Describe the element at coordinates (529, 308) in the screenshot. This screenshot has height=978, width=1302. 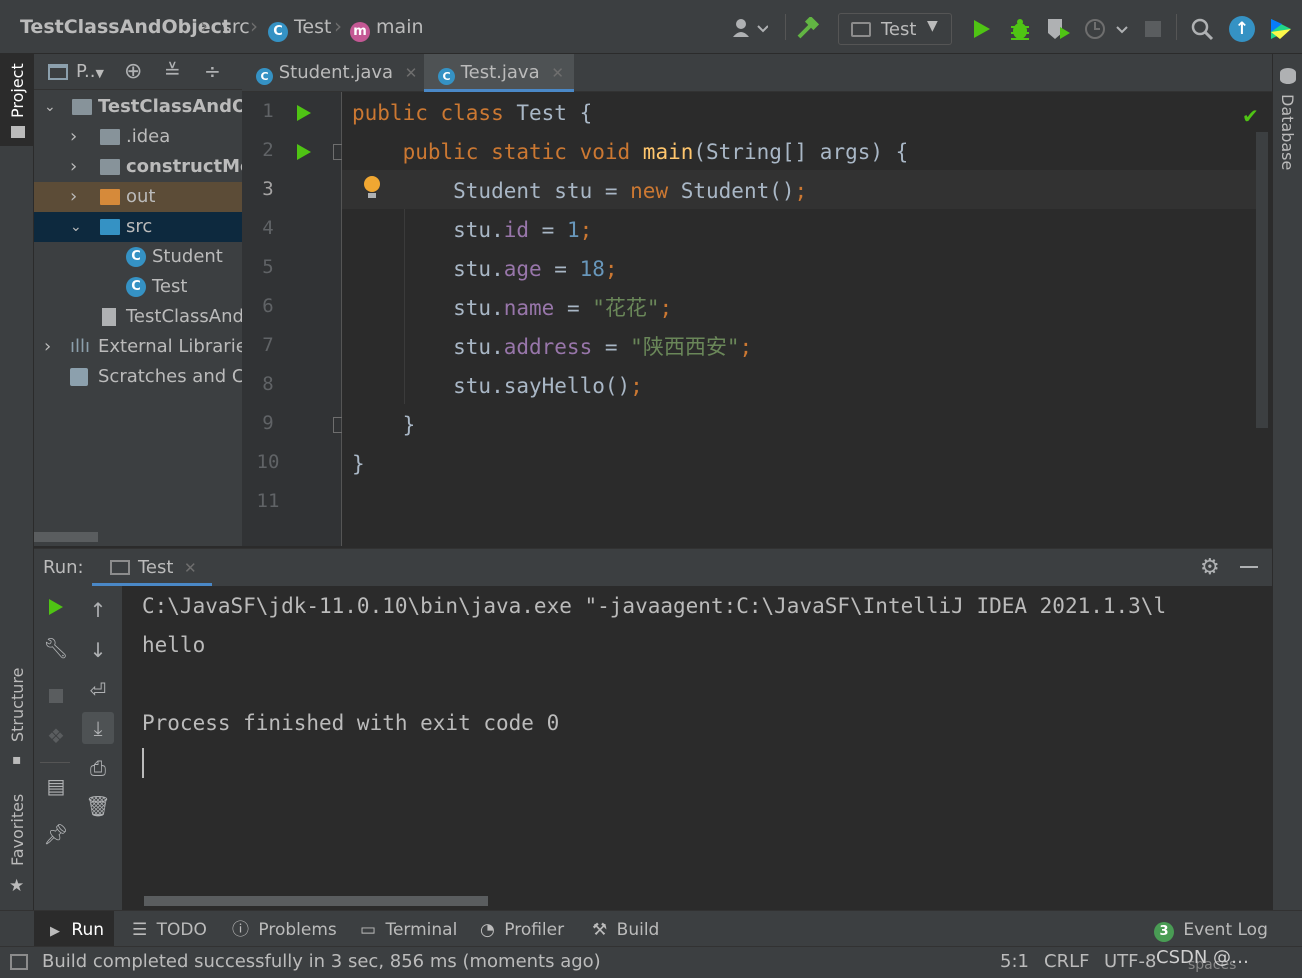
I see `code-token: name` at that location.